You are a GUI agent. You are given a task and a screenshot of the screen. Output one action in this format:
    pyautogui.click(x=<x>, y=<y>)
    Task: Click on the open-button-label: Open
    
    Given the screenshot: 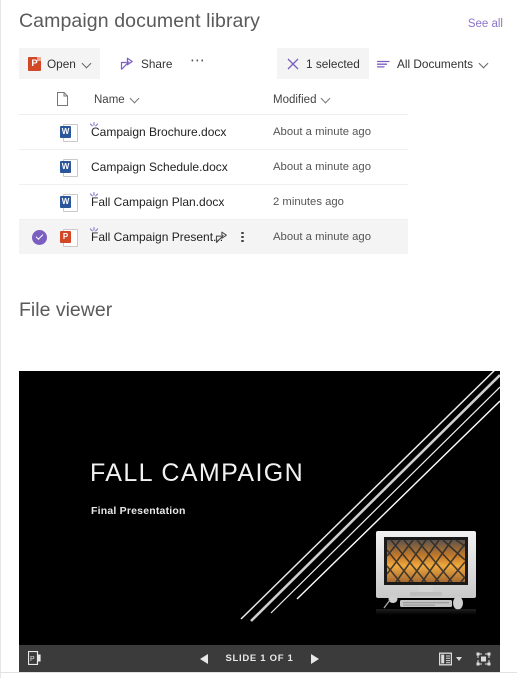 What is the action you would take?
    pyautogui.click(x=61, y=63)
    